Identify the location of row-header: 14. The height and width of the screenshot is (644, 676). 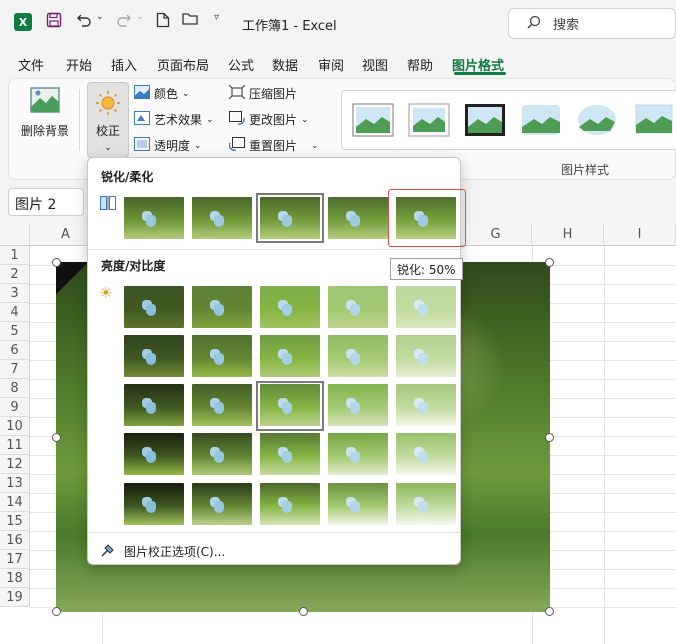
(15, 502).